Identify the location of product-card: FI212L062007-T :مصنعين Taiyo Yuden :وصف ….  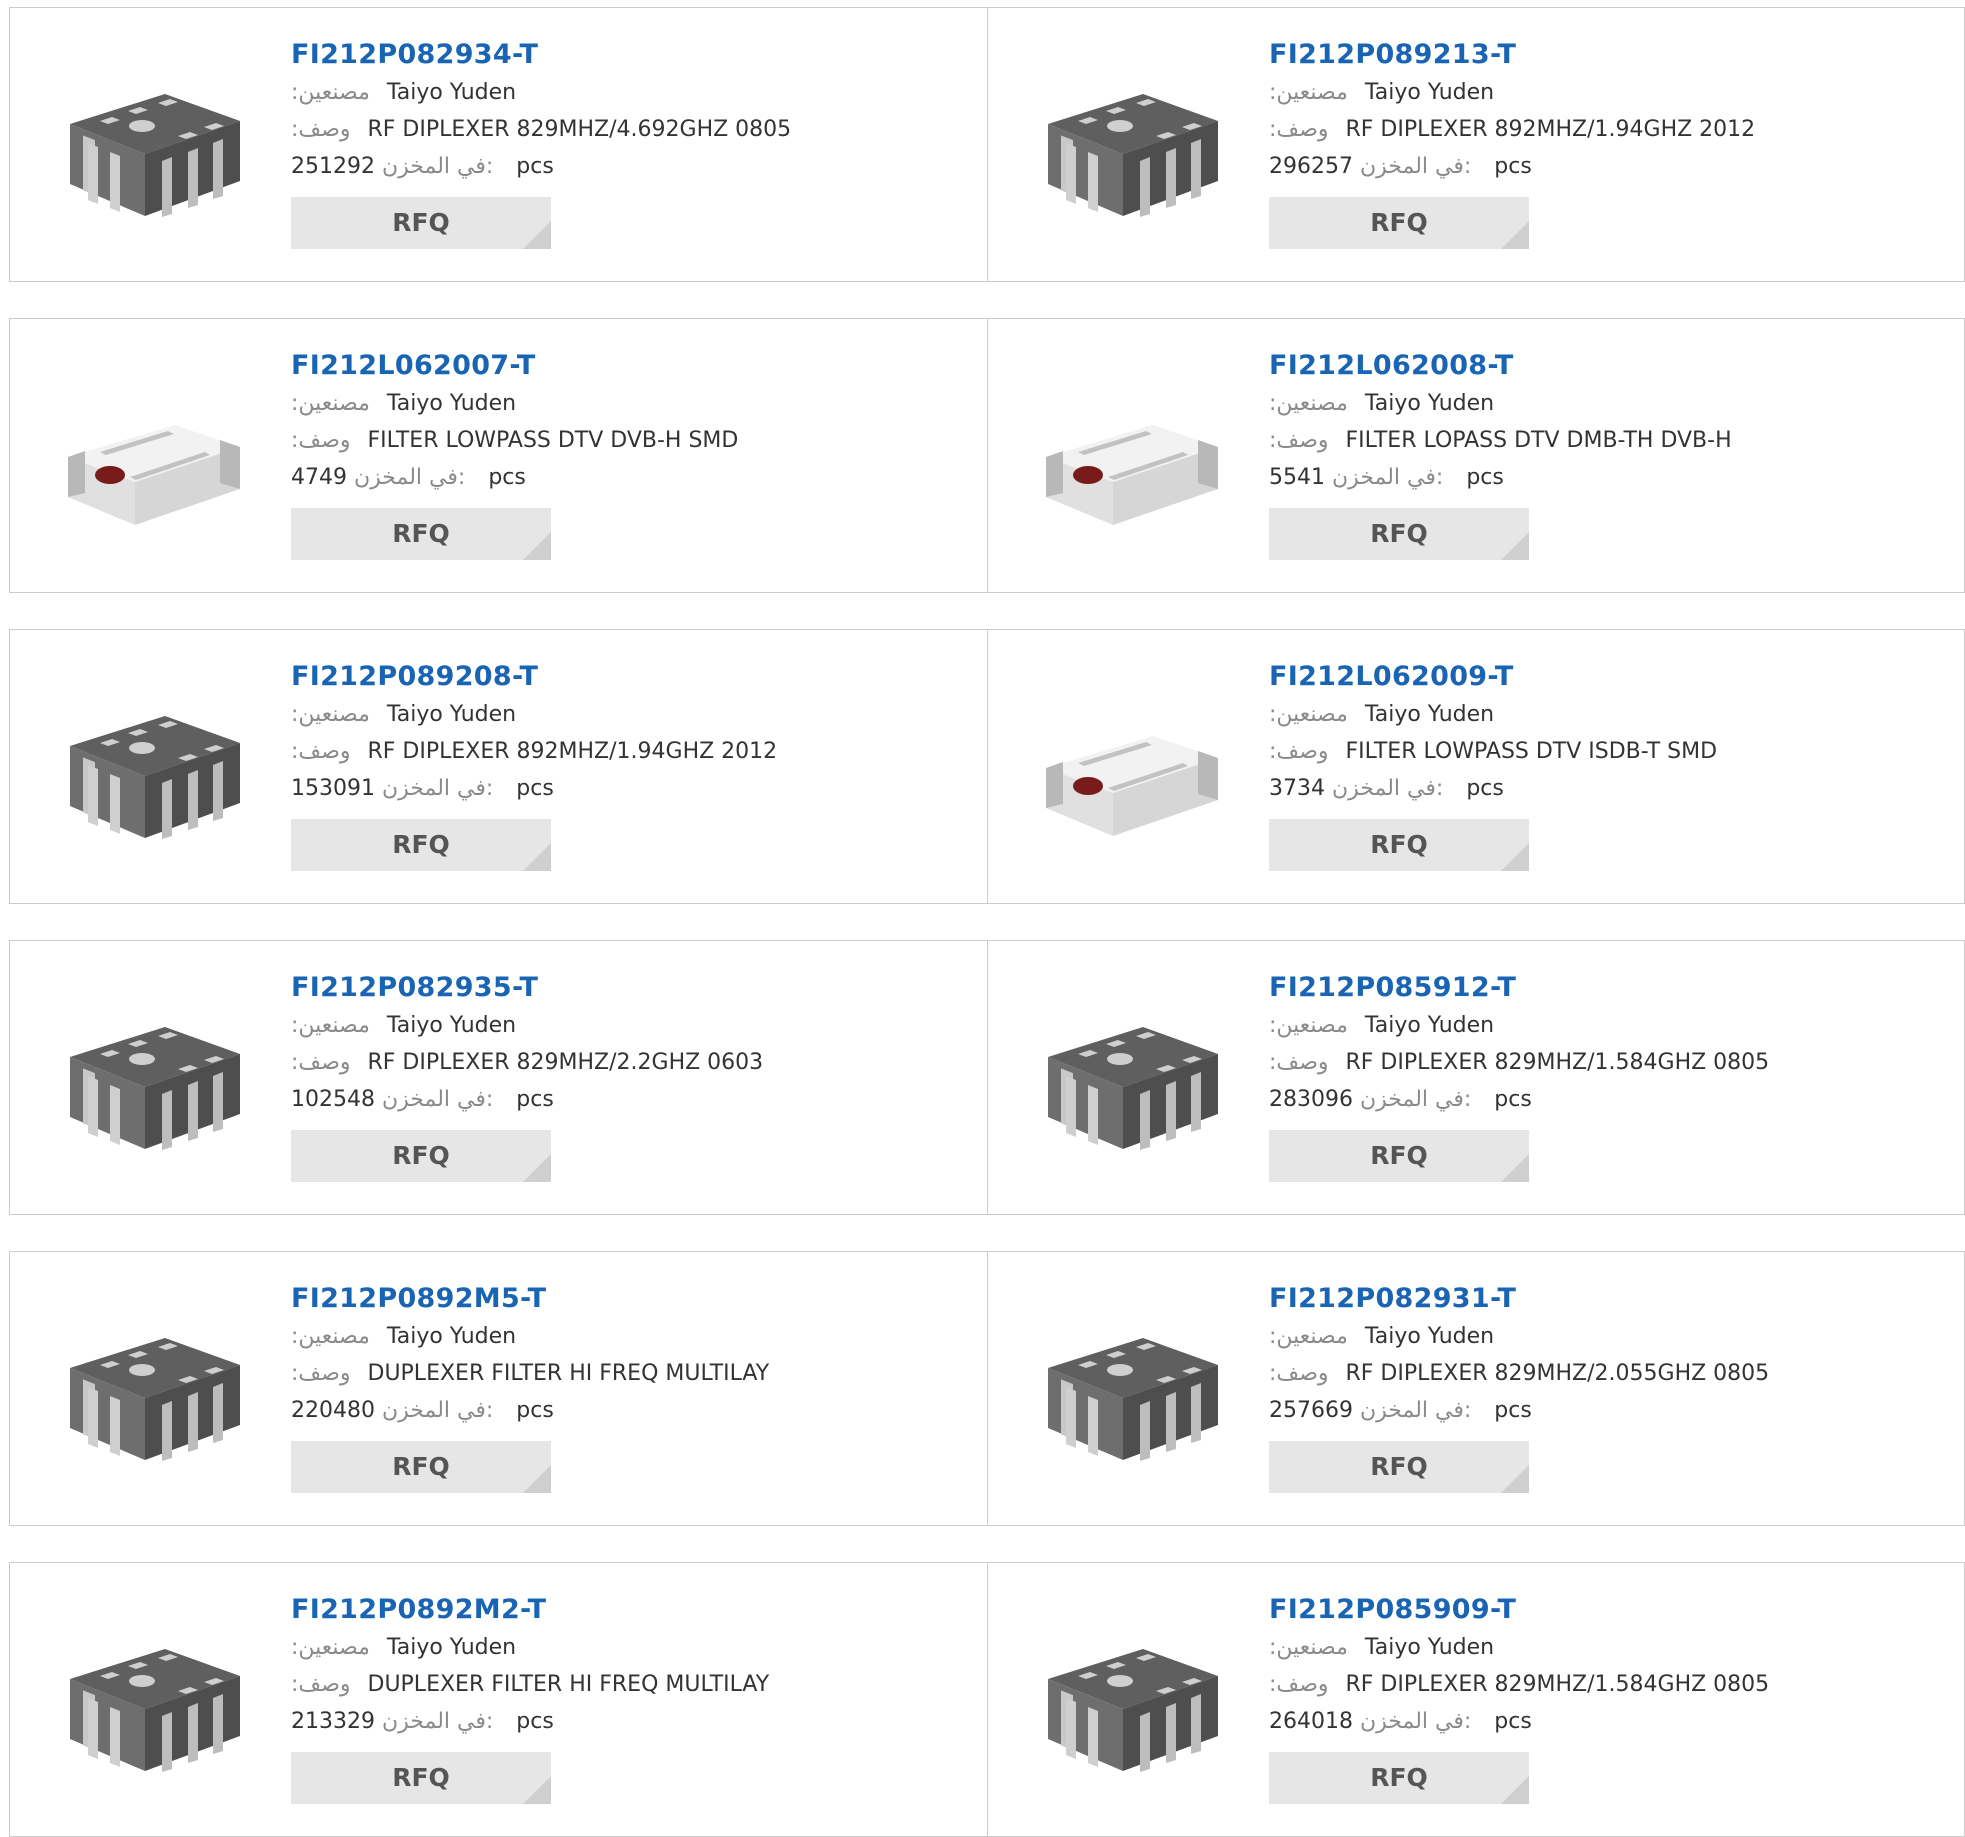
(499, 455).